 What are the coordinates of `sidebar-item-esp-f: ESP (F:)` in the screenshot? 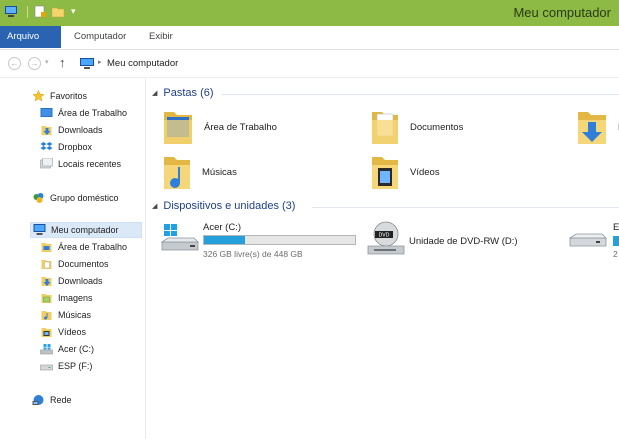 It's located at (66, 366).